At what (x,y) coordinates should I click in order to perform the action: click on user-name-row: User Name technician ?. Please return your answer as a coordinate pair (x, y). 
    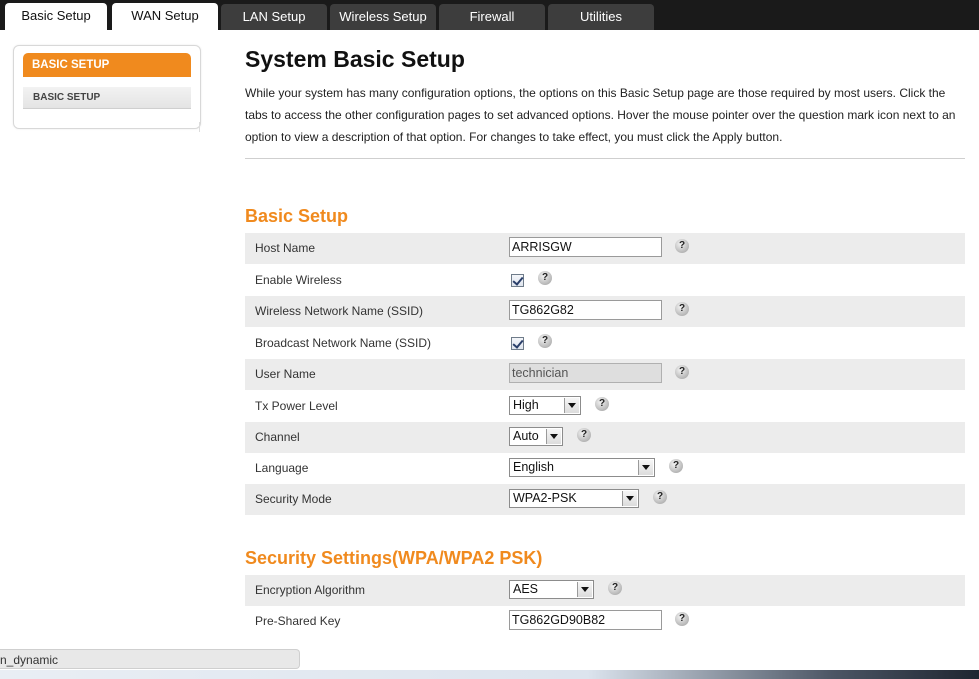
    Looking at the image, I should click on (605, 374).